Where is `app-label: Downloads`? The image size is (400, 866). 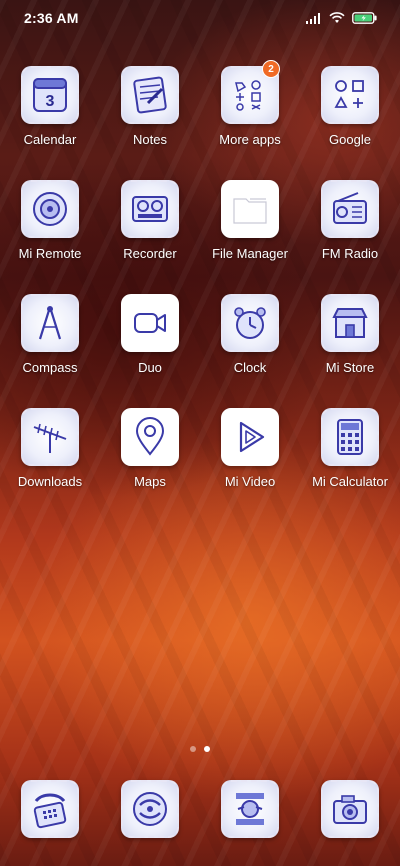 app-label: Downloads is located at coordinates (50, 481).